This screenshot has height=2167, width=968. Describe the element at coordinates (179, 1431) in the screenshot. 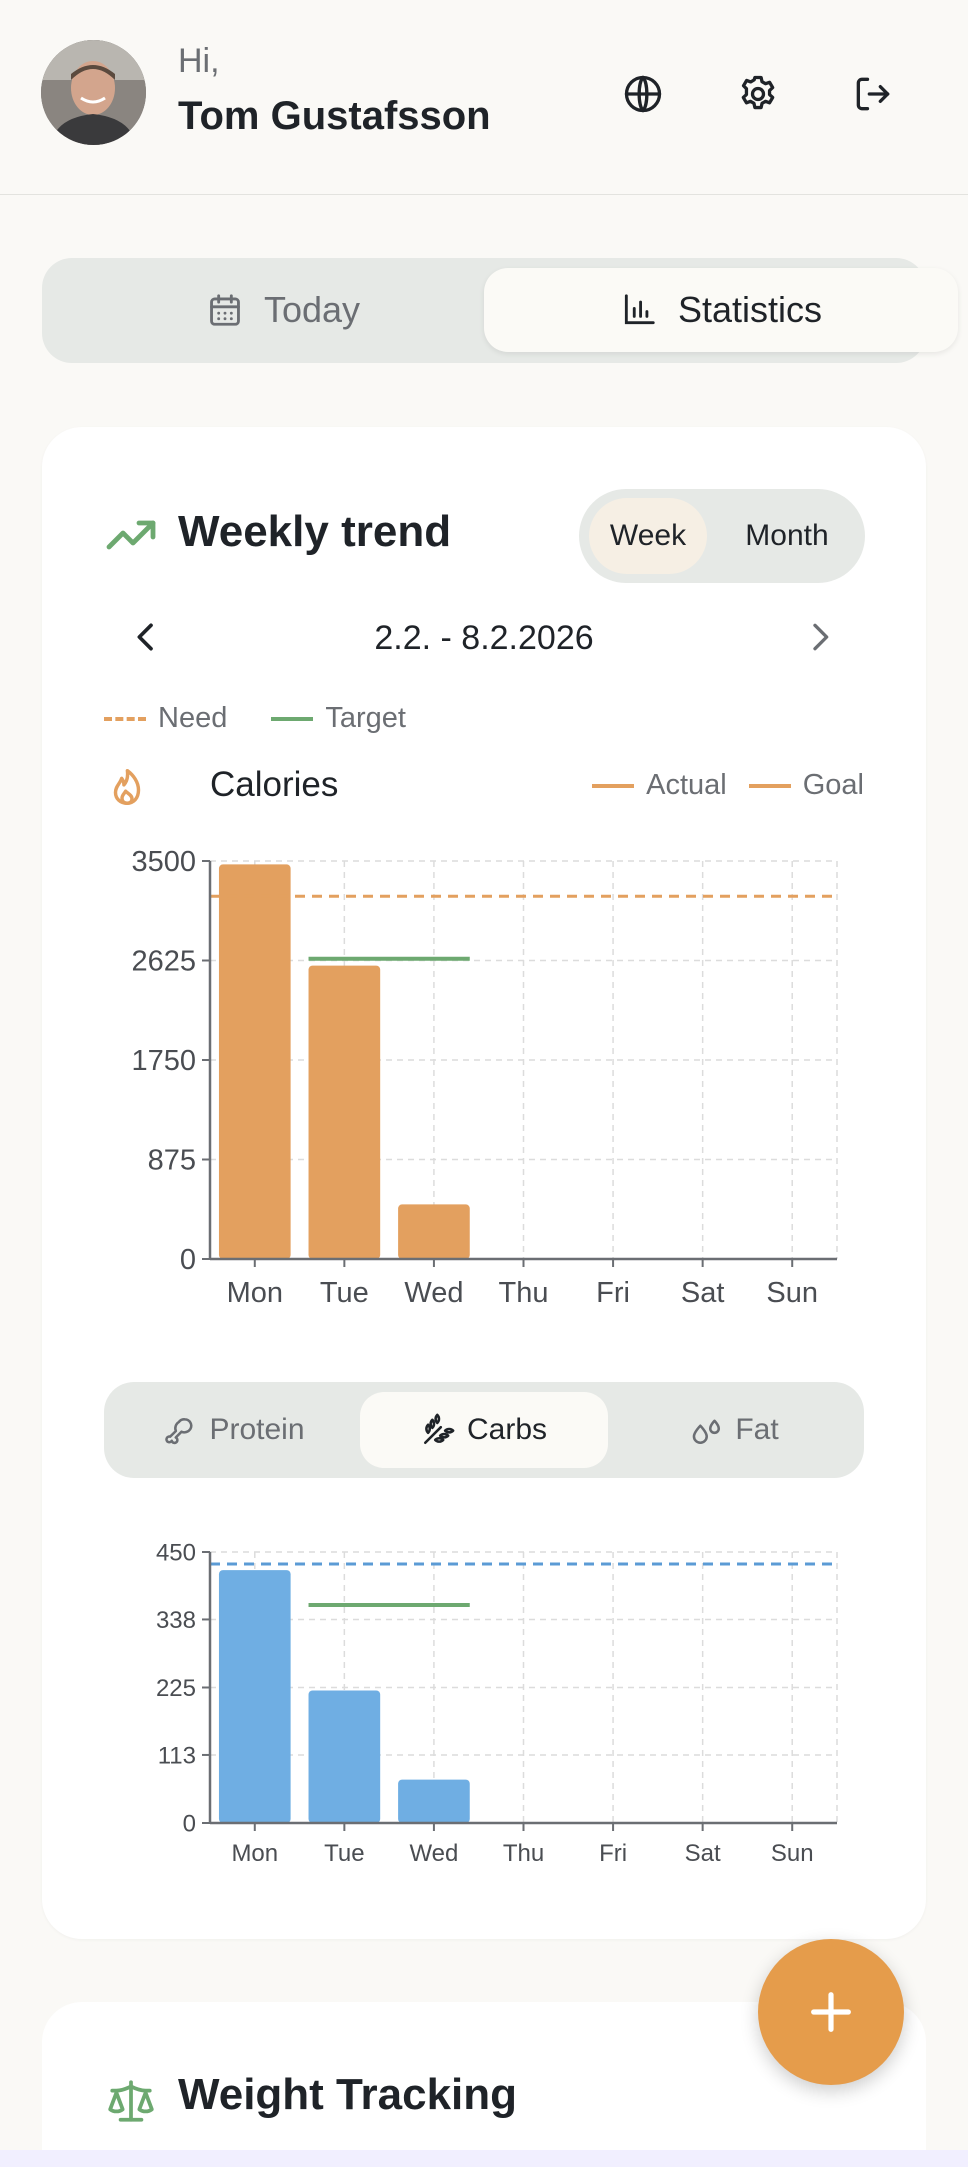

I see `drumstick-icon` at that location.